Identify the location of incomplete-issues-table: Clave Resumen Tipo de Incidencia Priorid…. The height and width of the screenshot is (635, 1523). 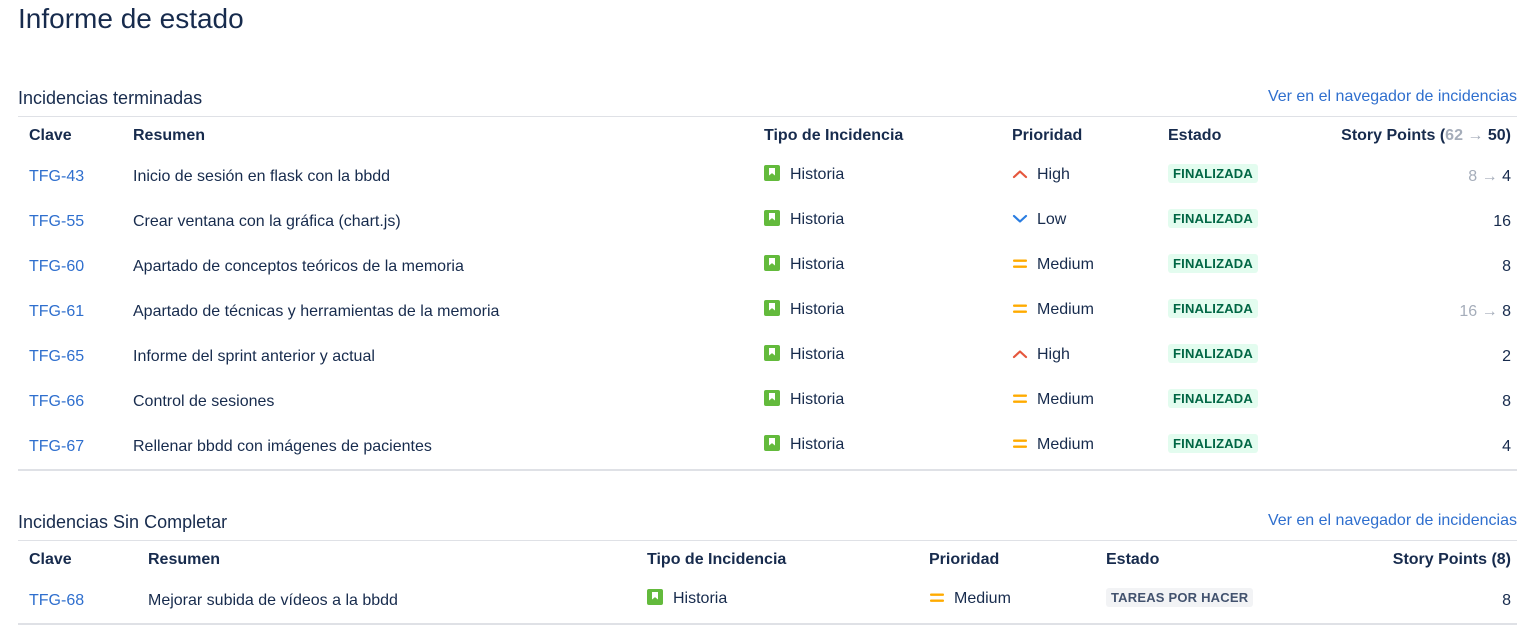
(767, 582).